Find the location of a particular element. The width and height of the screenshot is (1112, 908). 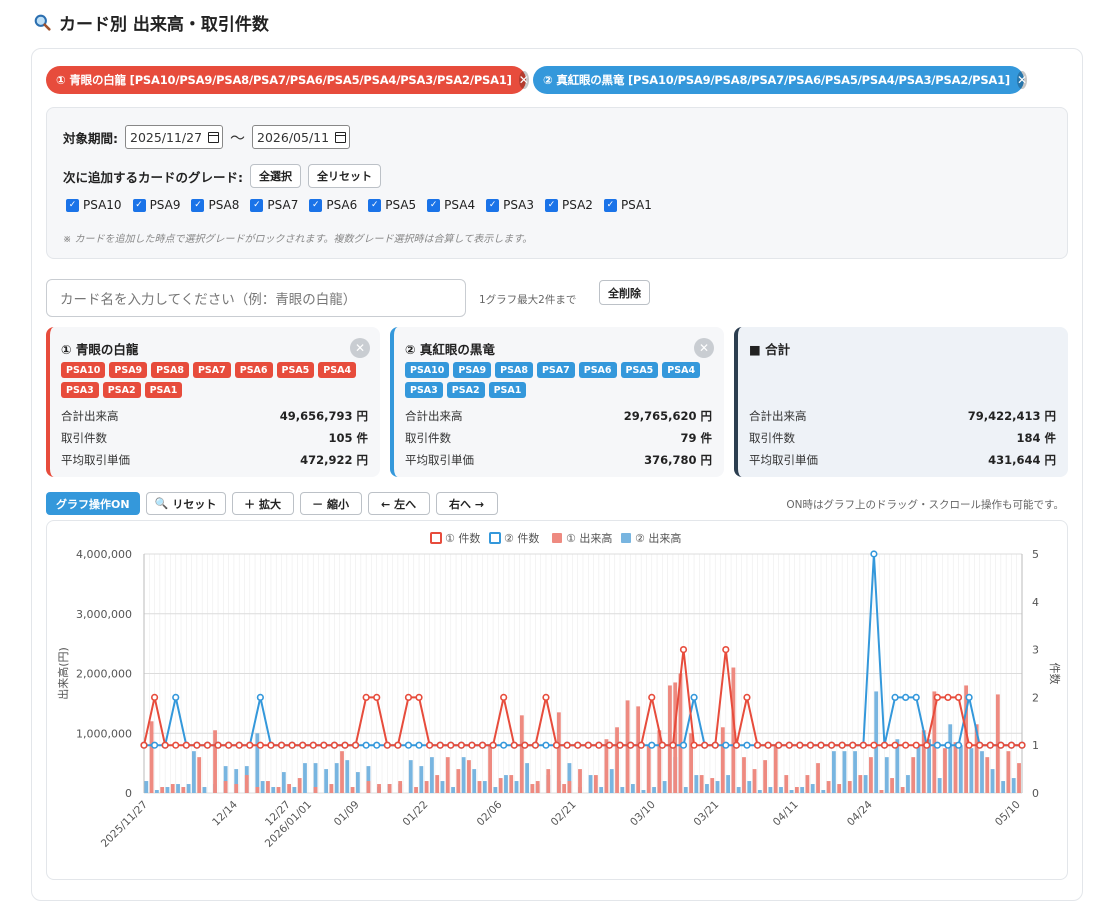

grade-checkbox-psa6: ✓ PSA6 is located at coordinates (333, 205).